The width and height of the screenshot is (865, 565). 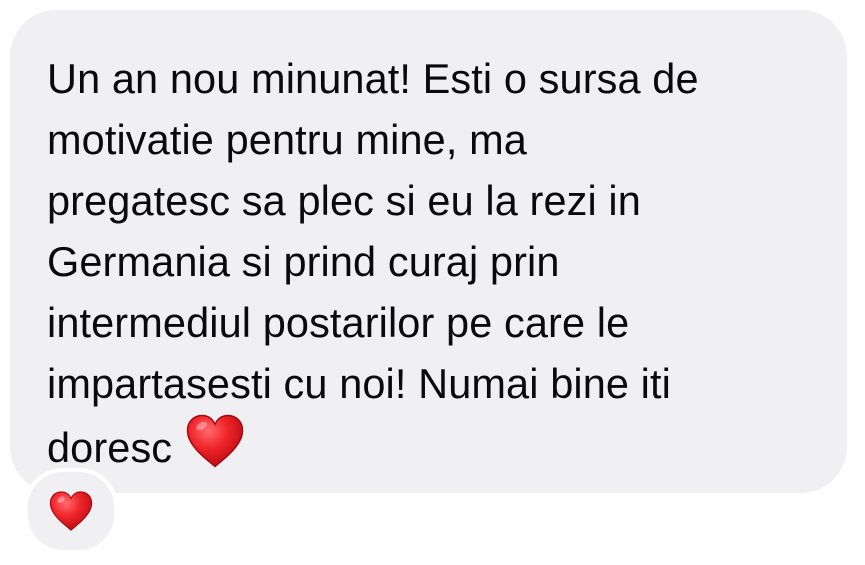 I want to click on message-line: Germania si prind curaj prin, so click(x=303, y=261).